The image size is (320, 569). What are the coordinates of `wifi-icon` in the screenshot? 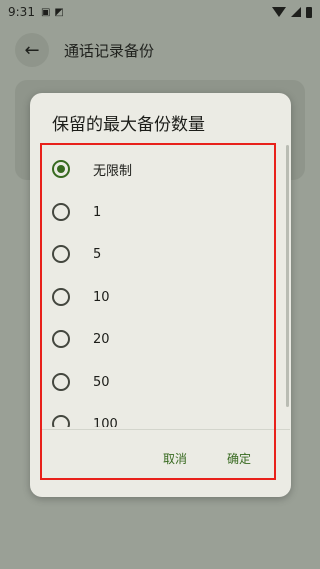 It's located at (279, 12).